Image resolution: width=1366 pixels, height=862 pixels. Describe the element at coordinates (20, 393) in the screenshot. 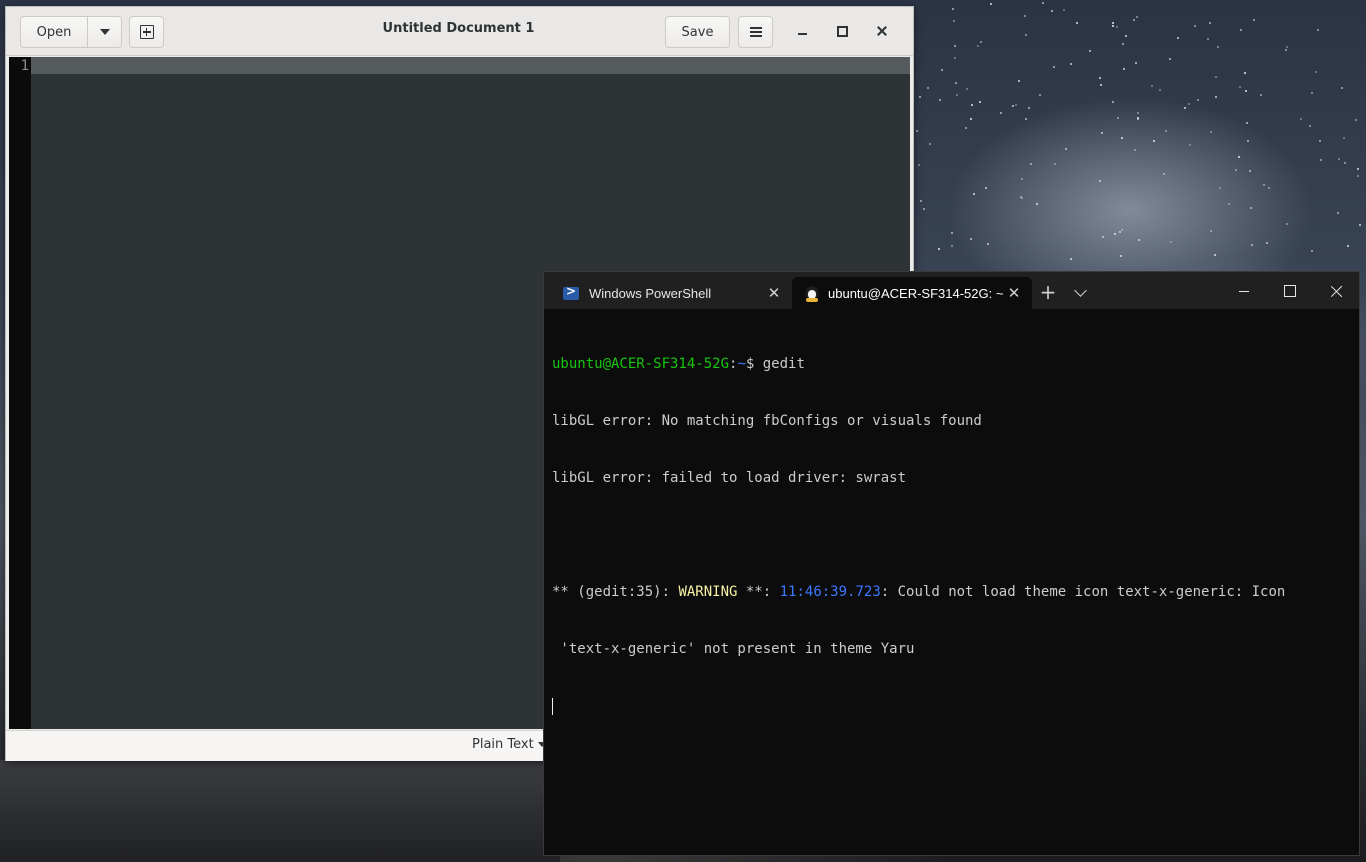

I see `line-number-gutter: 1` at that location.